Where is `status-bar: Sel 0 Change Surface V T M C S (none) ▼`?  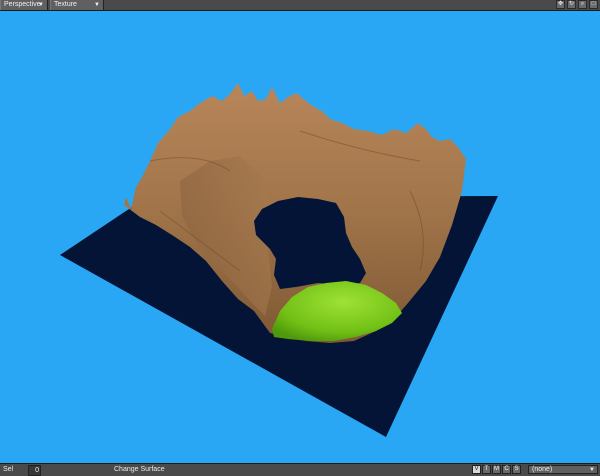
status-bar: Sel 0 Change Surface V T M C S (none) ▼ is located at coordinates (300, 469).